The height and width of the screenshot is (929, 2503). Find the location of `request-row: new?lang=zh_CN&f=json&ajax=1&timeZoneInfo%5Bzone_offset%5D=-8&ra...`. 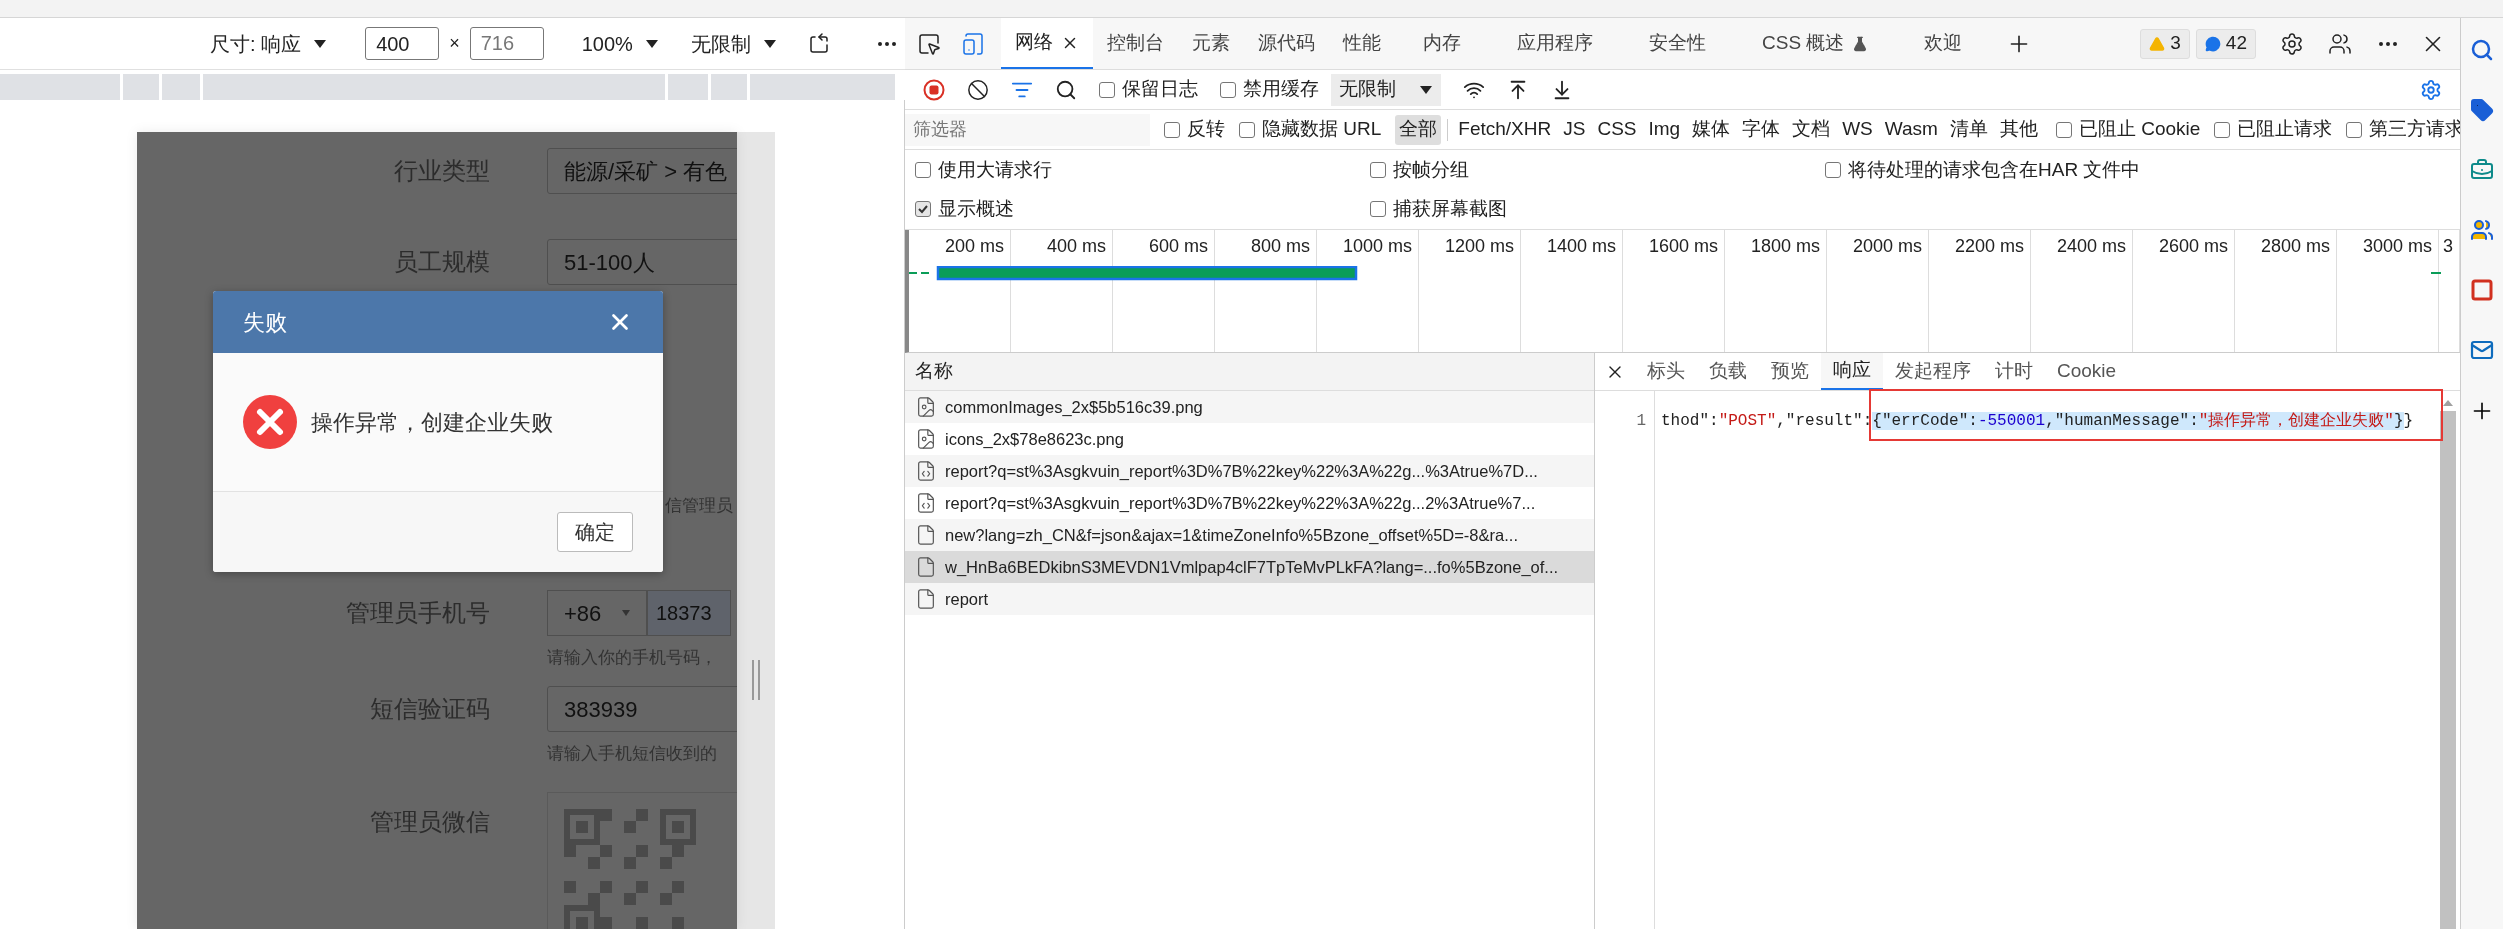

request-row: new?lang=zh_CN&f=json&ajax=1&timeZoneInfo%5Bzone_offset%5D=-8&ra... is located at coordinates (1249, 535).